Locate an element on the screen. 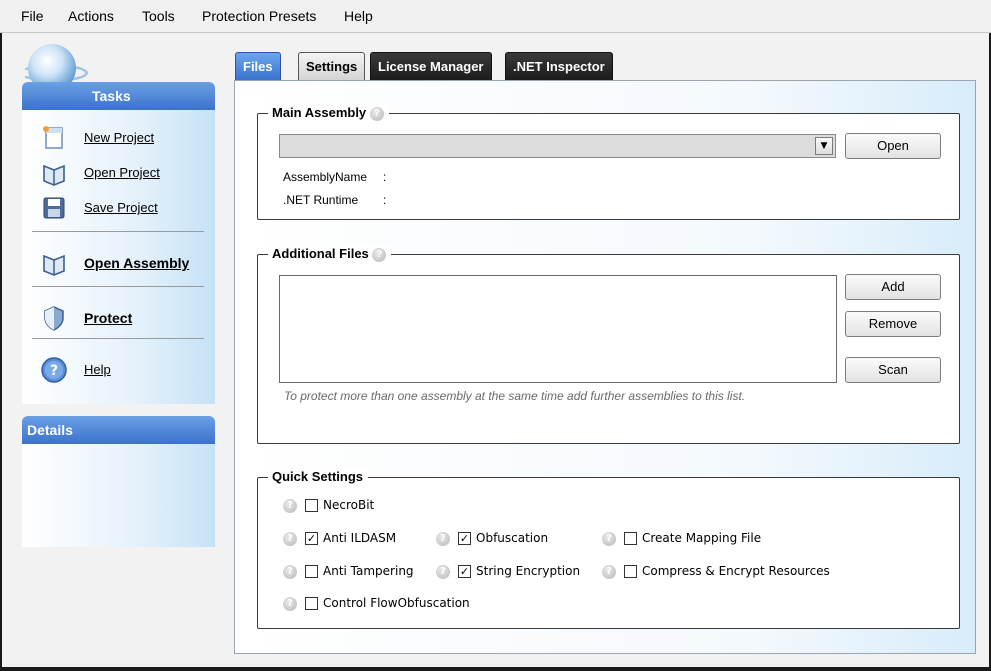 The width and height of the screenshot is (991, 671). save-disk-icon is located at coordinates (54, 208).